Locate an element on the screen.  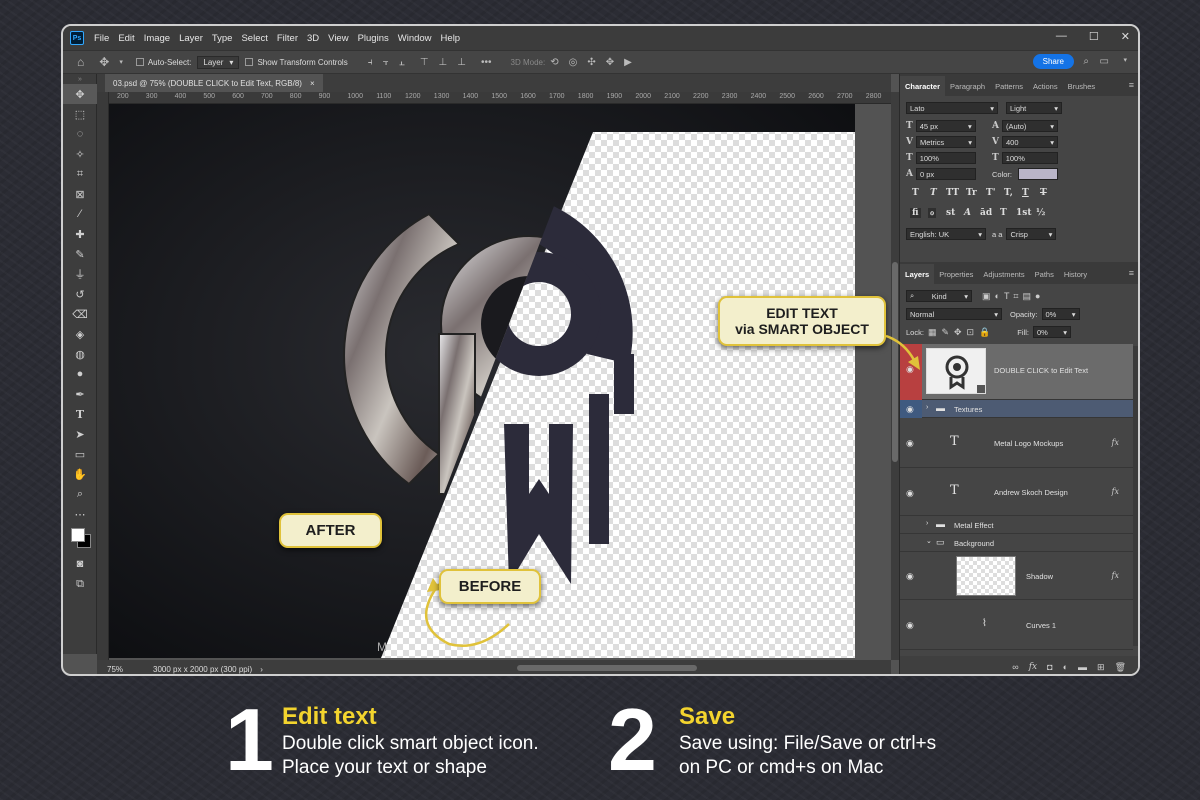
menu-layer: Layer is located at coordinates (191, 38).